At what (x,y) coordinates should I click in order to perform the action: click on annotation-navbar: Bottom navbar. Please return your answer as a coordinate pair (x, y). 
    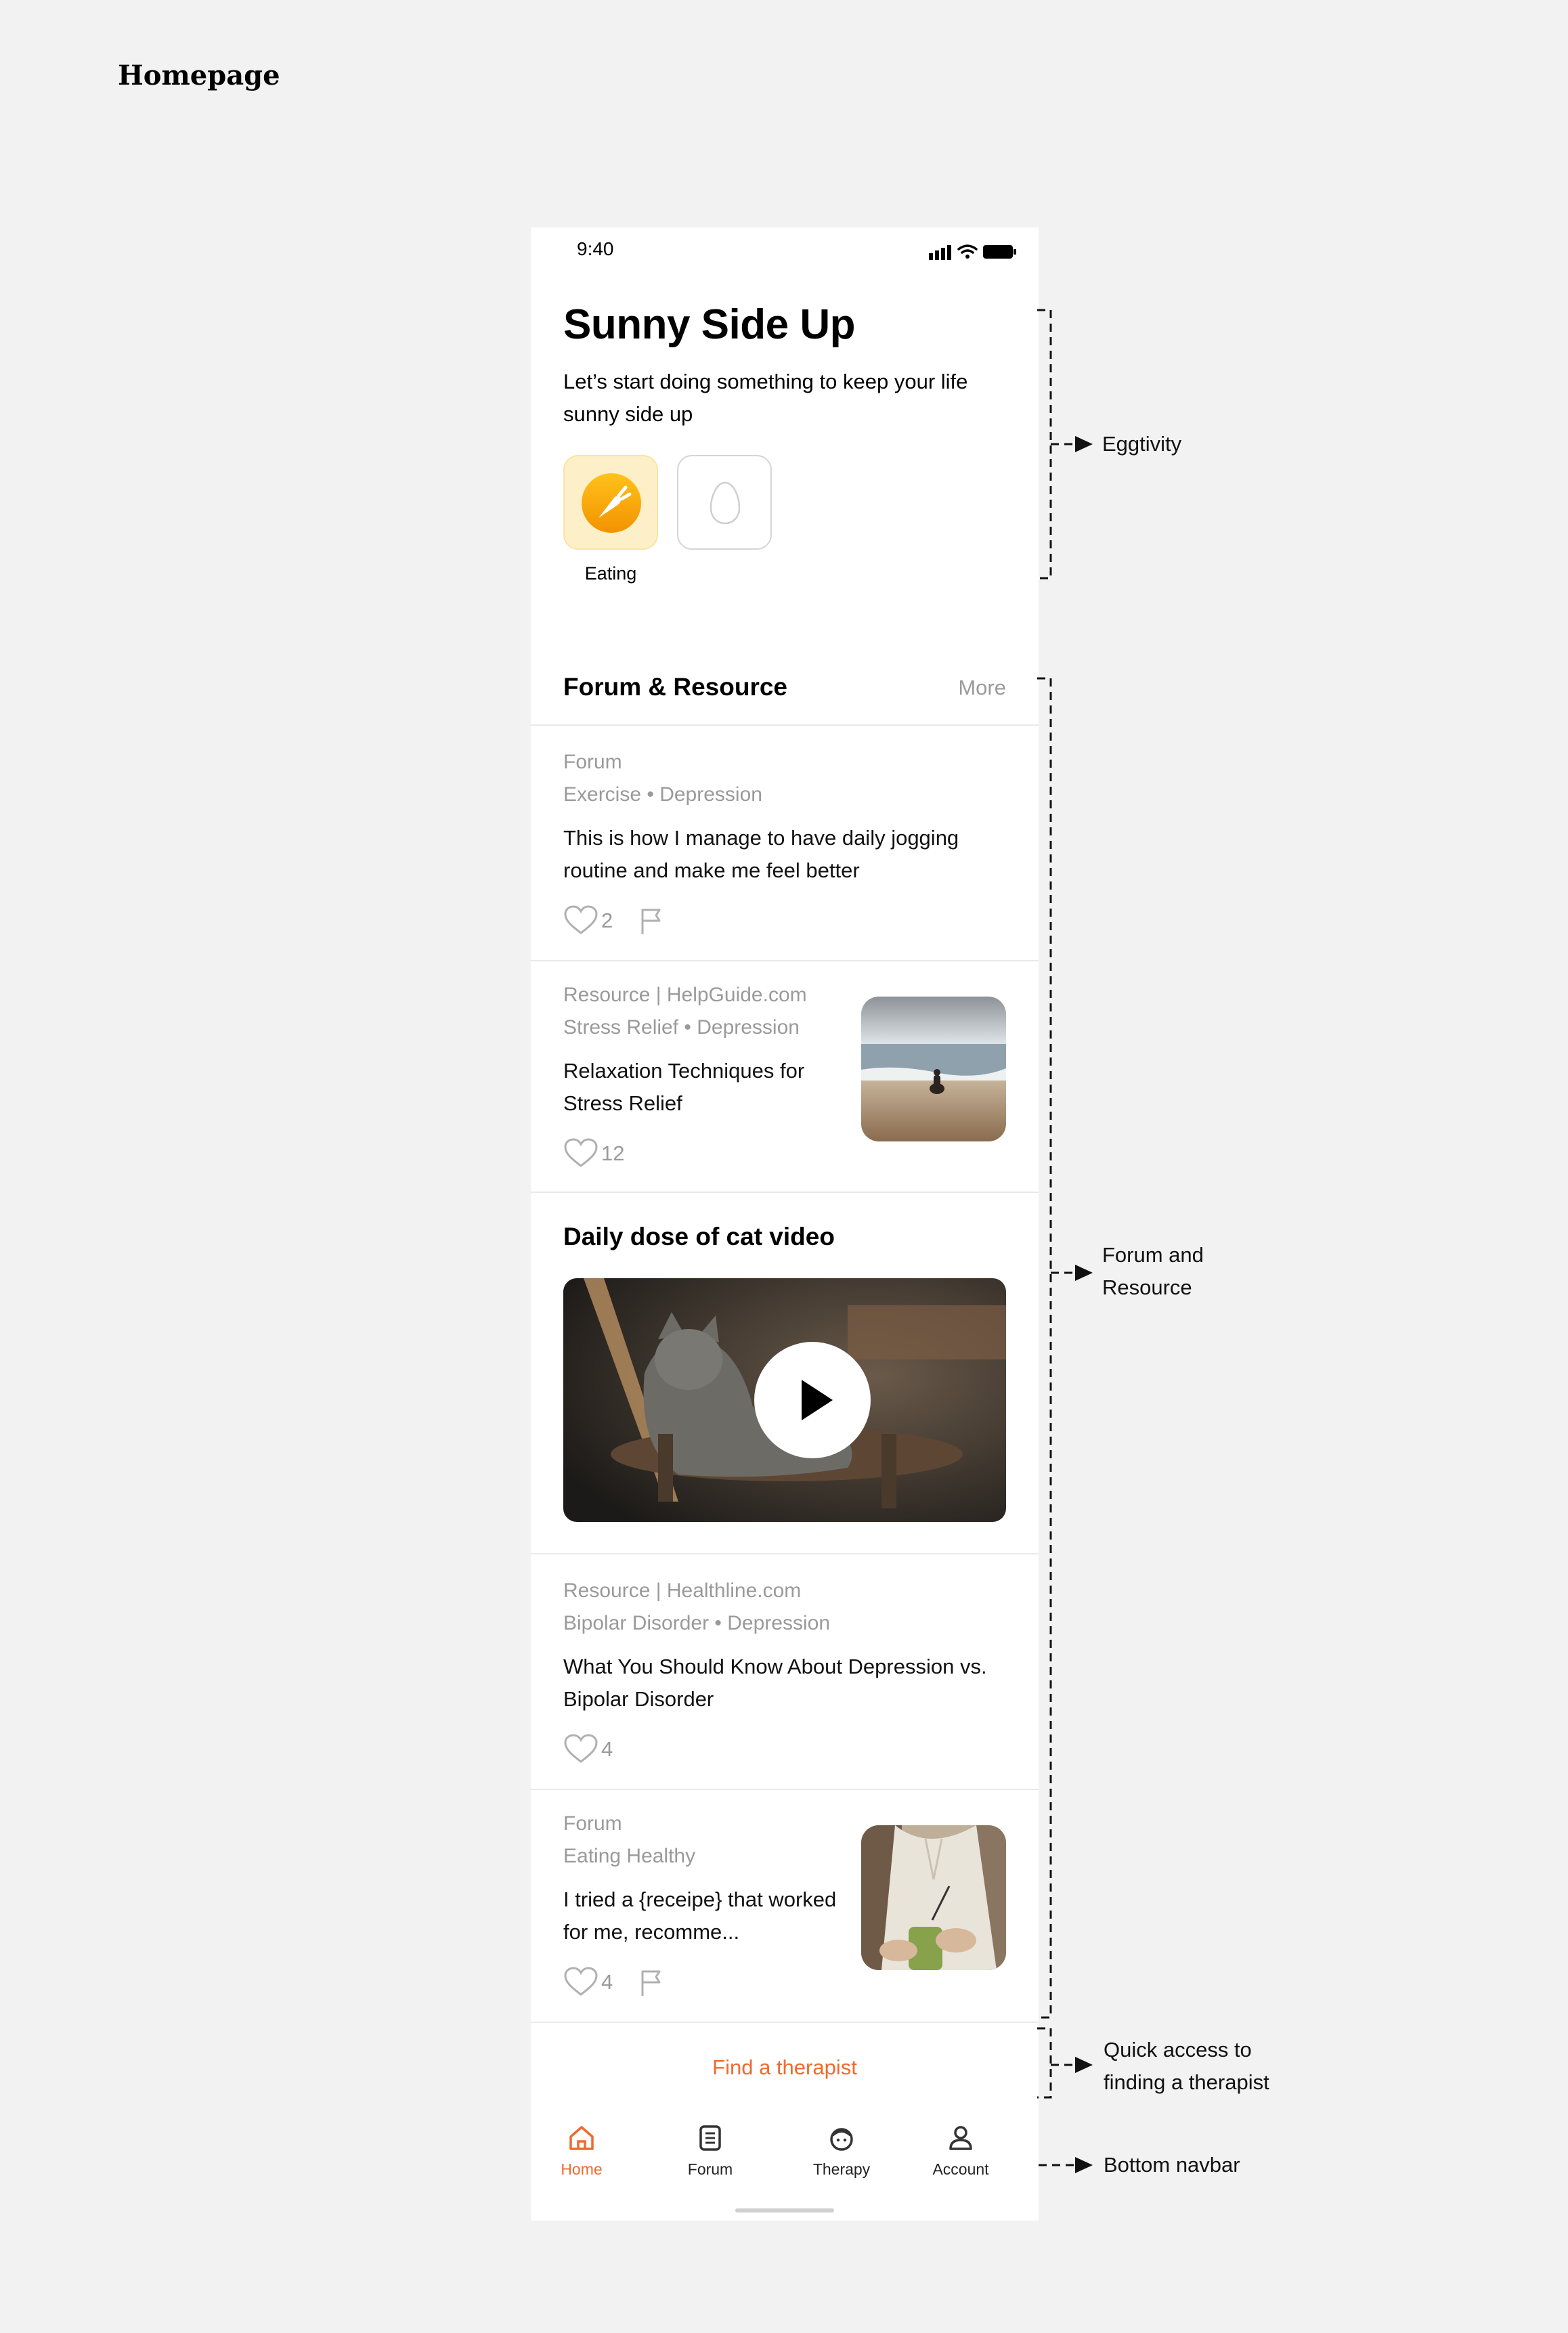
    Looking at the image, I should click on (1172, 2165).